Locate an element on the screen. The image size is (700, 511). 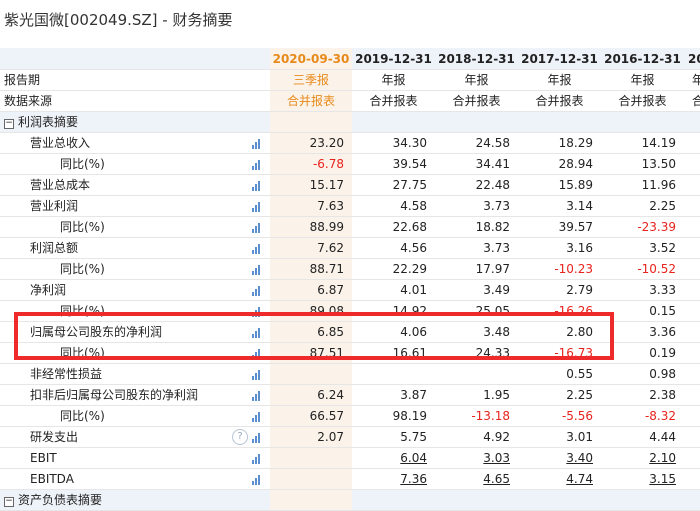
period-header-2019-12-31: 2019-12-31 is located at coordinates (393, 58).